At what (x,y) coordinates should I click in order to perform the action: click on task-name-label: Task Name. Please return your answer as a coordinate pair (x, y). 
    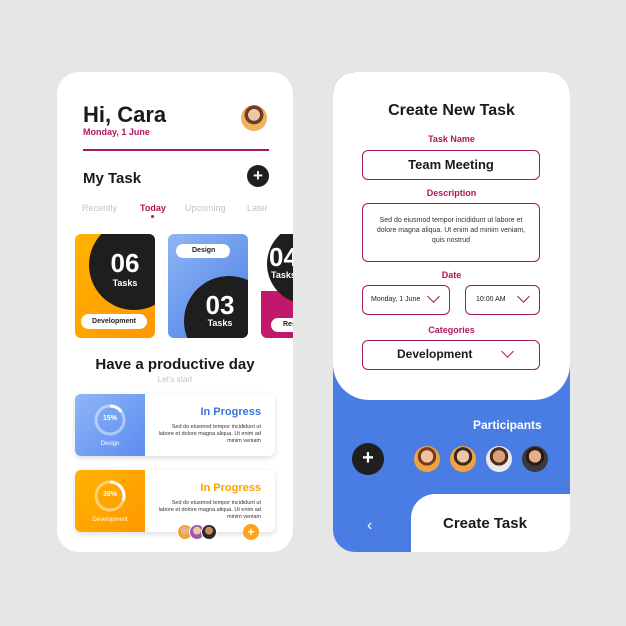
    Looking at the image, I should click on (451, 139).